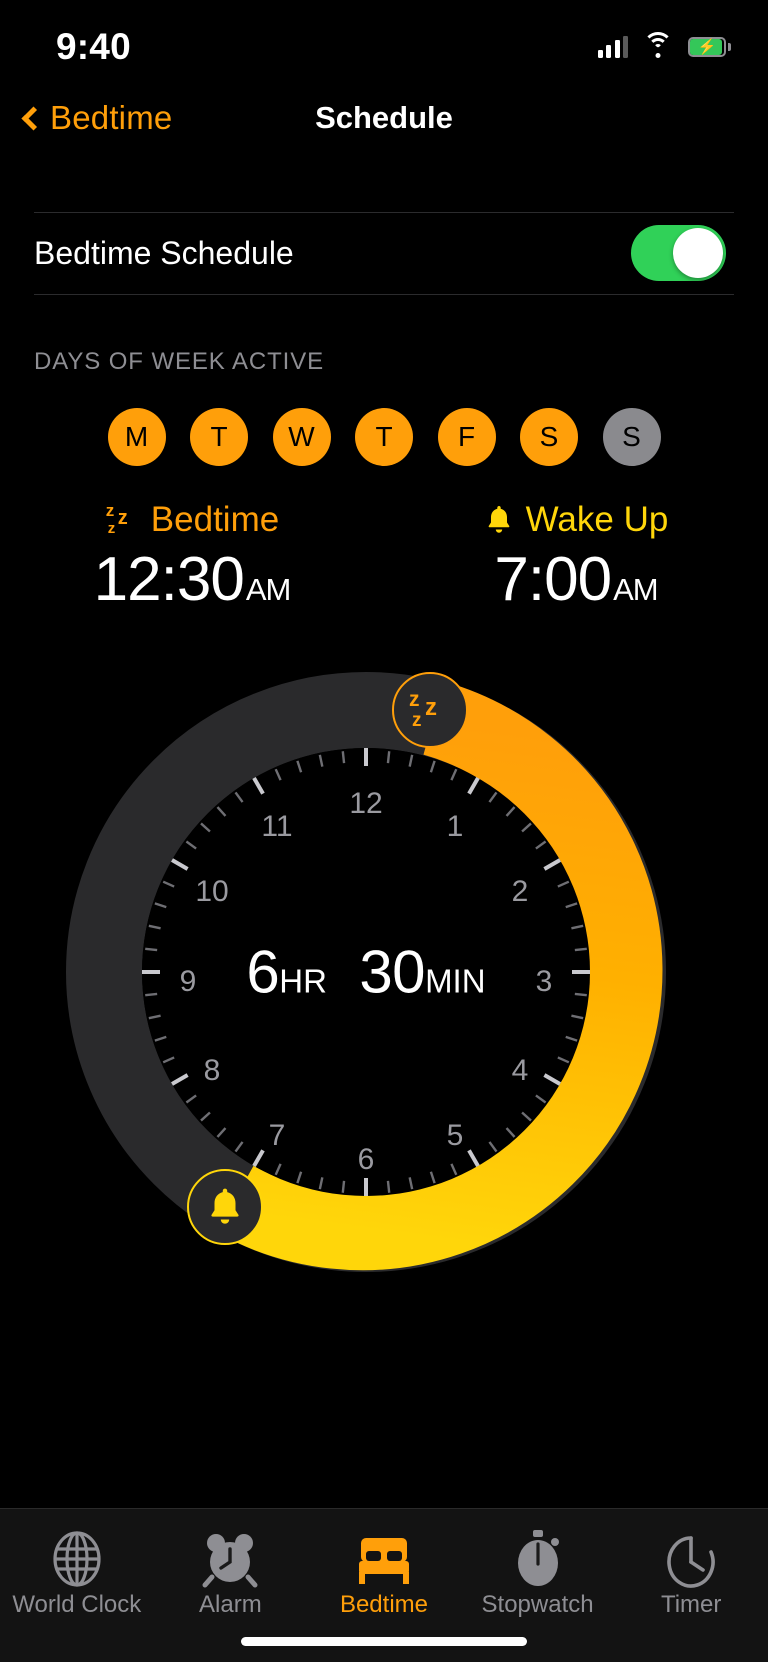 Image resolution: width=768 pixels, height=1662 pixels. Describe the element at coordinates (392, 972) in the screenshot. I see `duration-minutes: 30` at that location.